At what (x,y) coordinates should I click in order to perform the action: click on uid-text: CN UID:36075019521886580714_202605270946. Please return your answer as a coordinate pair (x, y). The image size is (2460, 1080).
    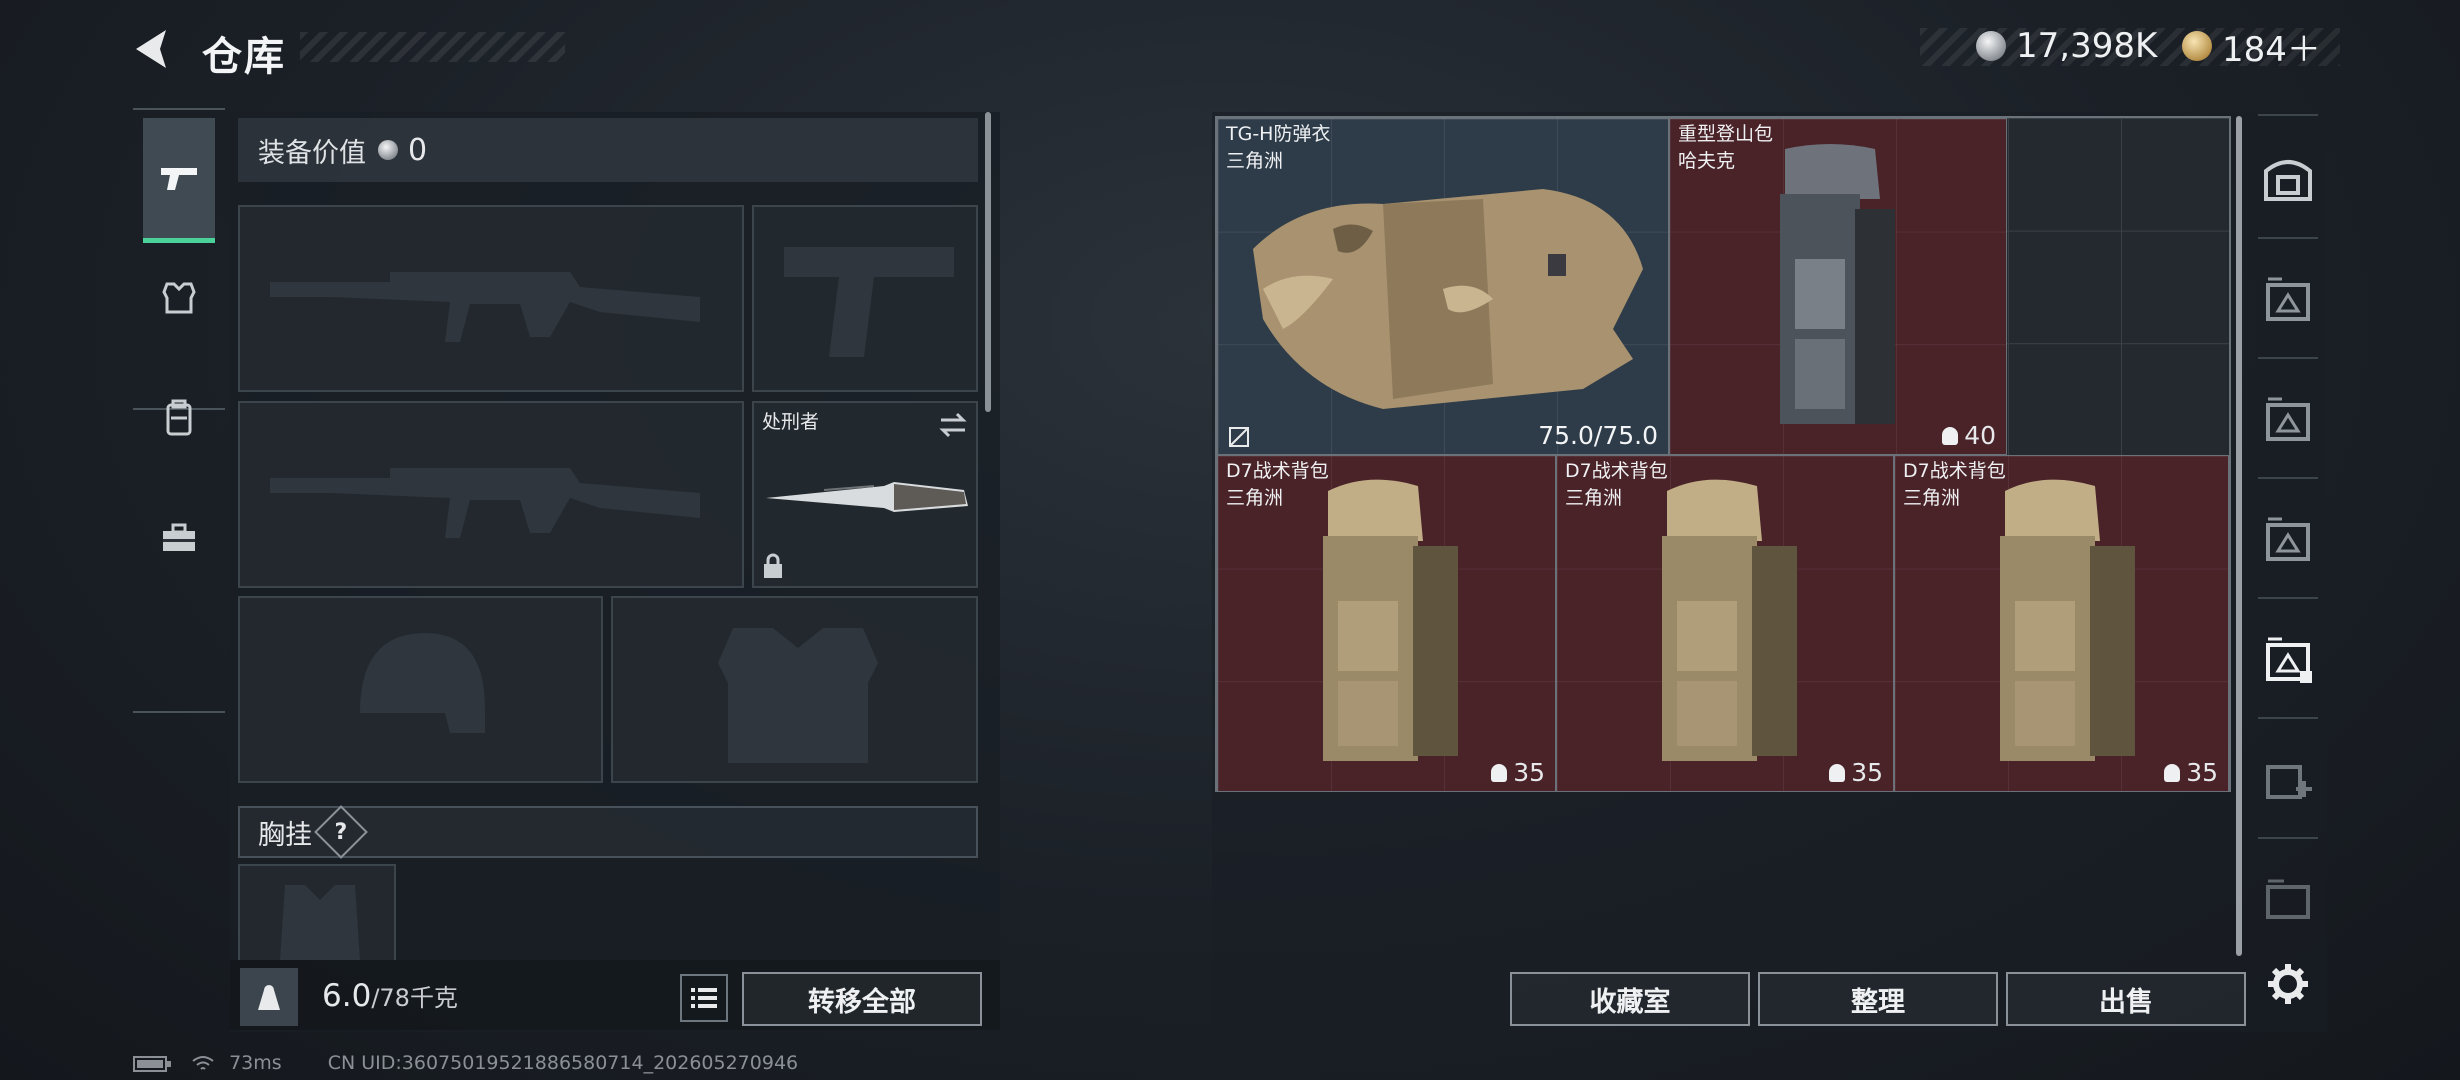
    Looking at the image, I should click on (563, 1063).